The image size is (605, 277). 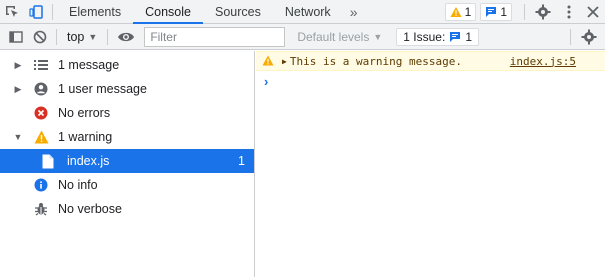 I want to click on close-icon, so click(x=593, y=11).